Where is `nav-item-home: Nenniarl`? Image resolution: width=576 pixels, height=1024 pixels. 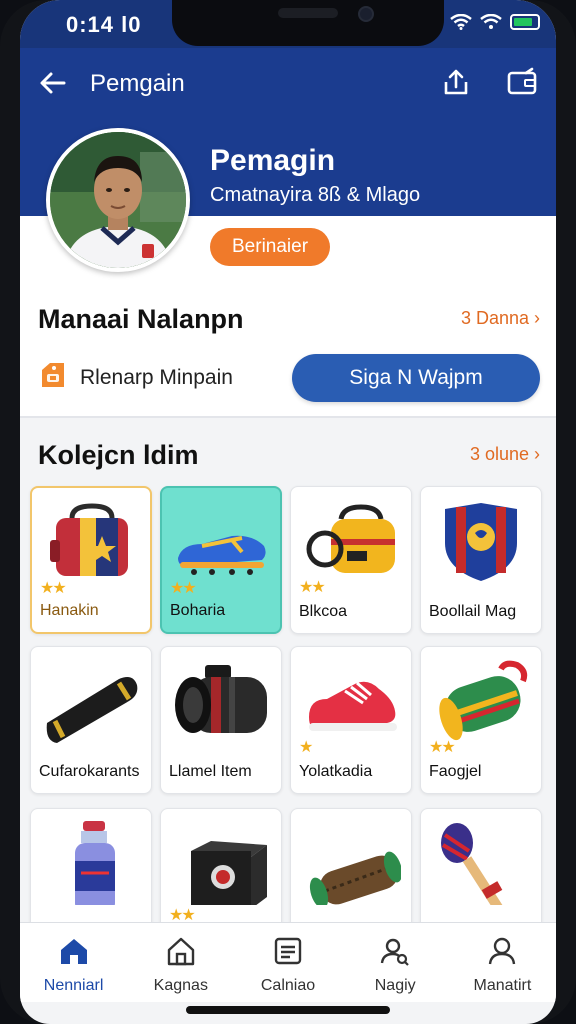
nav-item-home: Nenniarl is located at coordinates (73, 962).